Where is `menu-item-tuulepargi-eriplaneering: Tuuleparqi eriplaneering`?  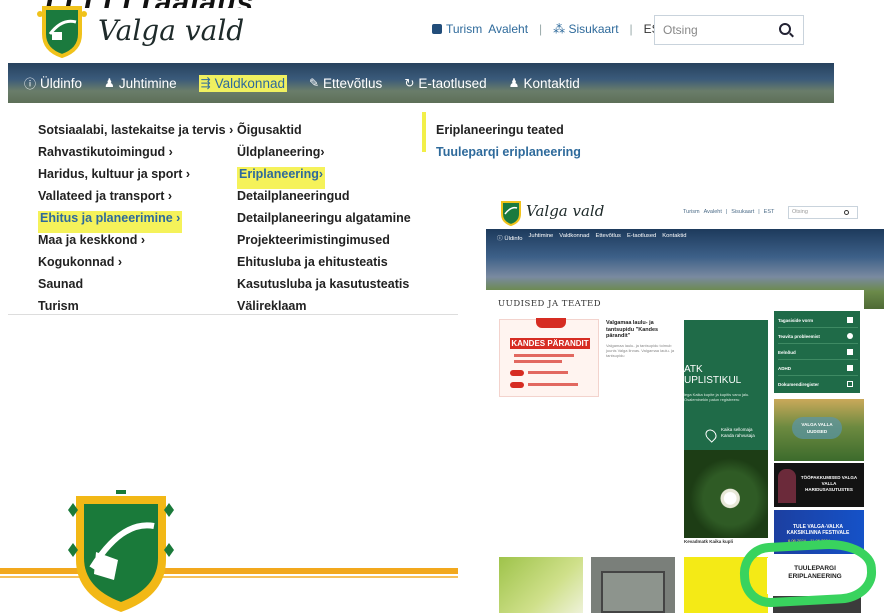 menu-item-tuulepargi-eriplaneering: Tuuleparqi eriplaneering is located at coordinates (508, 156).